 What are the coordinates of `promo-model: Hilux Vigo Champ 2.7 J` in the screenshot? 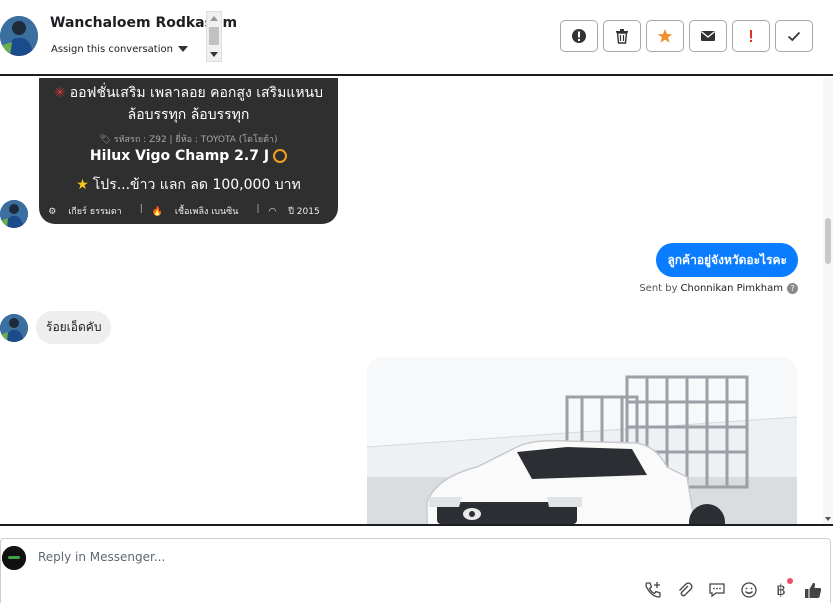 It's located at (188, 156).